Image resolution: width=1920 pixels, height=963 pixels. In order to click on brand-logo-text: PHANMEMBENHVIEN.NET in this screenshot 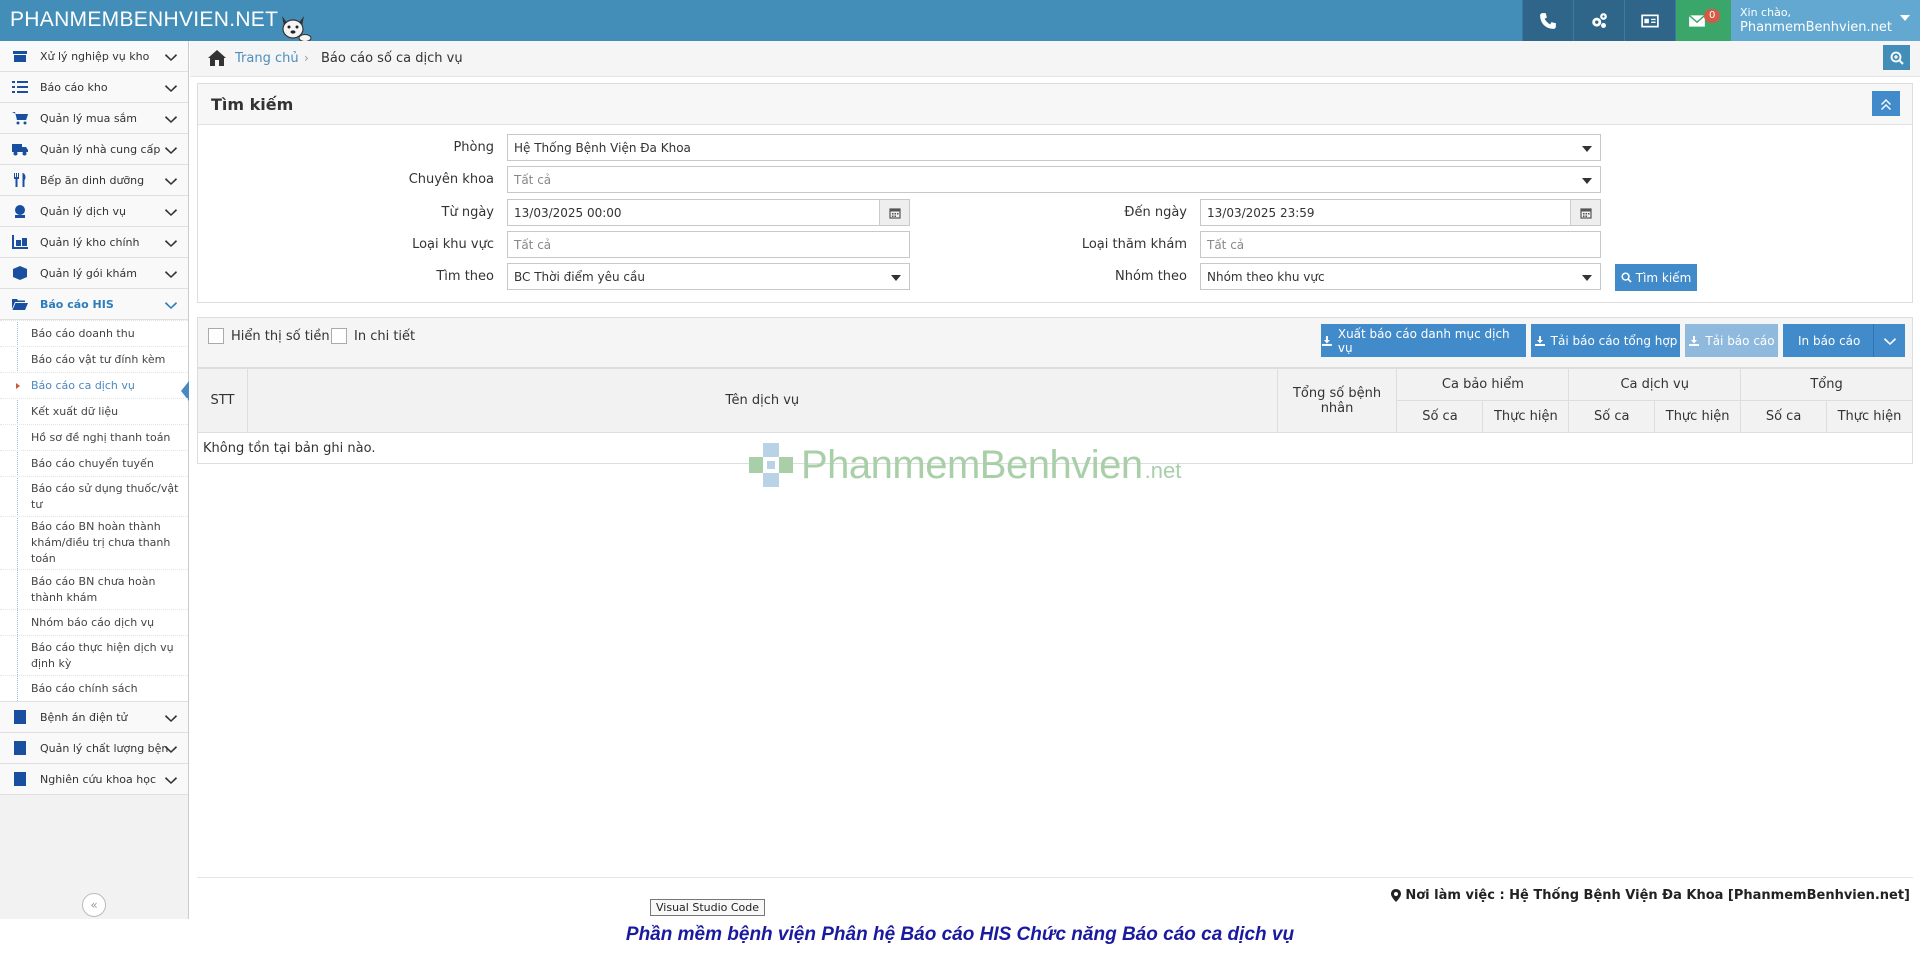, I will do `click(144, 20)`.